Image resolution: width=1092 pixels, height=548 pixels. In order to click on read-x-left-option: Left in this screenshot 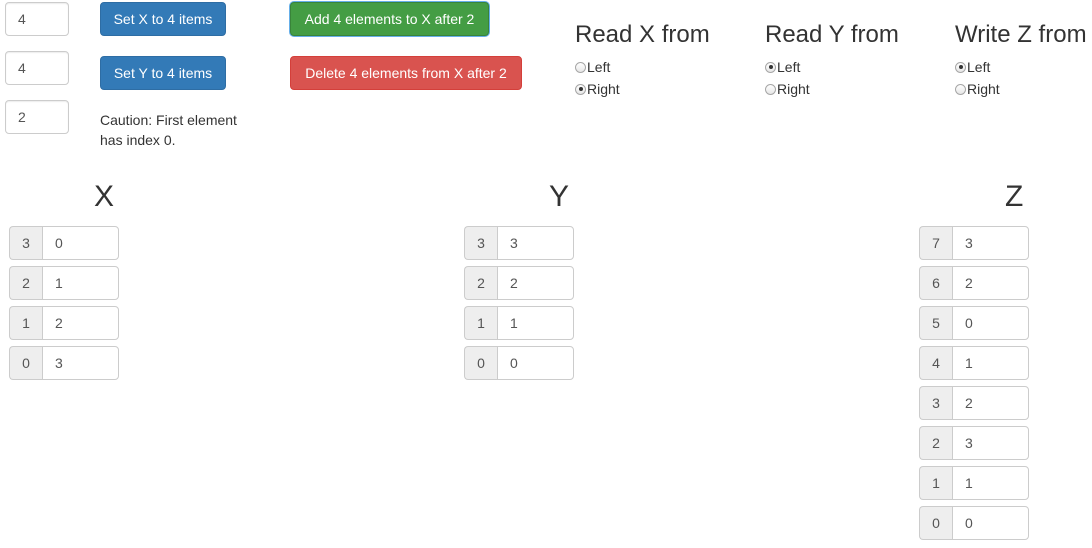, I will do `click(642, 67)`.